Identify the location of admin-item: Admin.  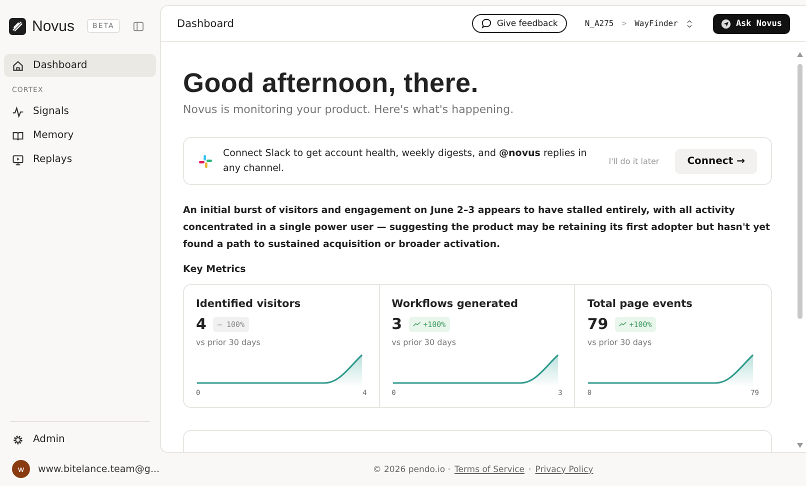
(80, 439).